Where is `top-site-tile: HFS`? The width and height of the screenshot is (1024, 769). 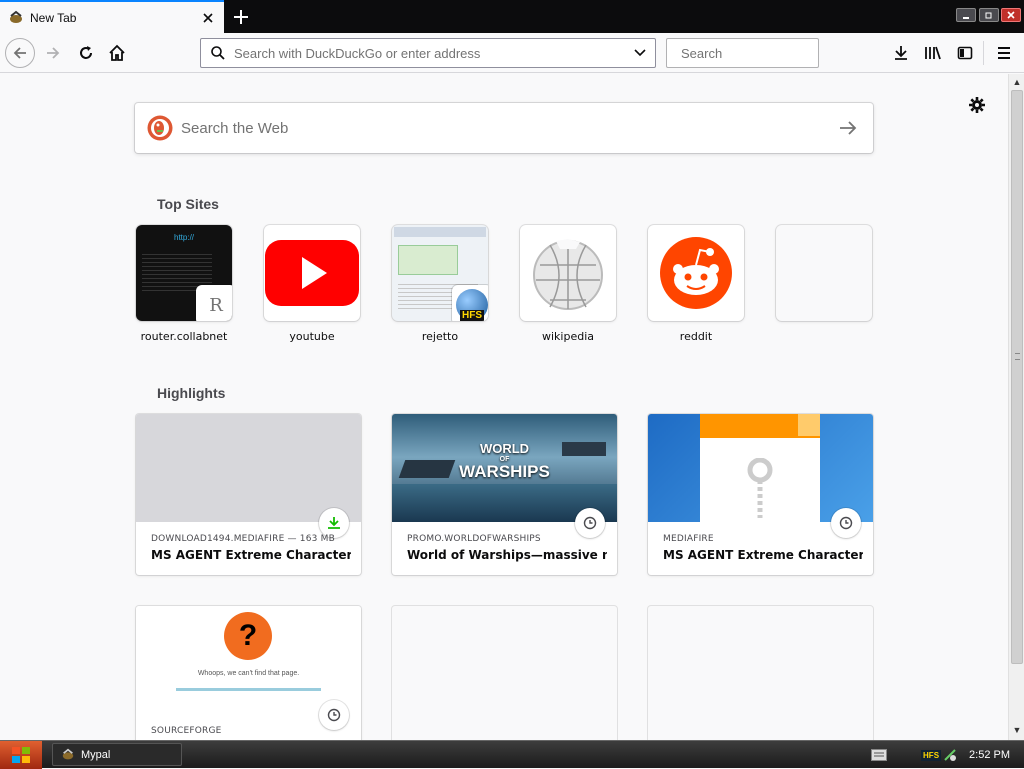 top-site-tile: HFS is located at coordinates (440, 273).